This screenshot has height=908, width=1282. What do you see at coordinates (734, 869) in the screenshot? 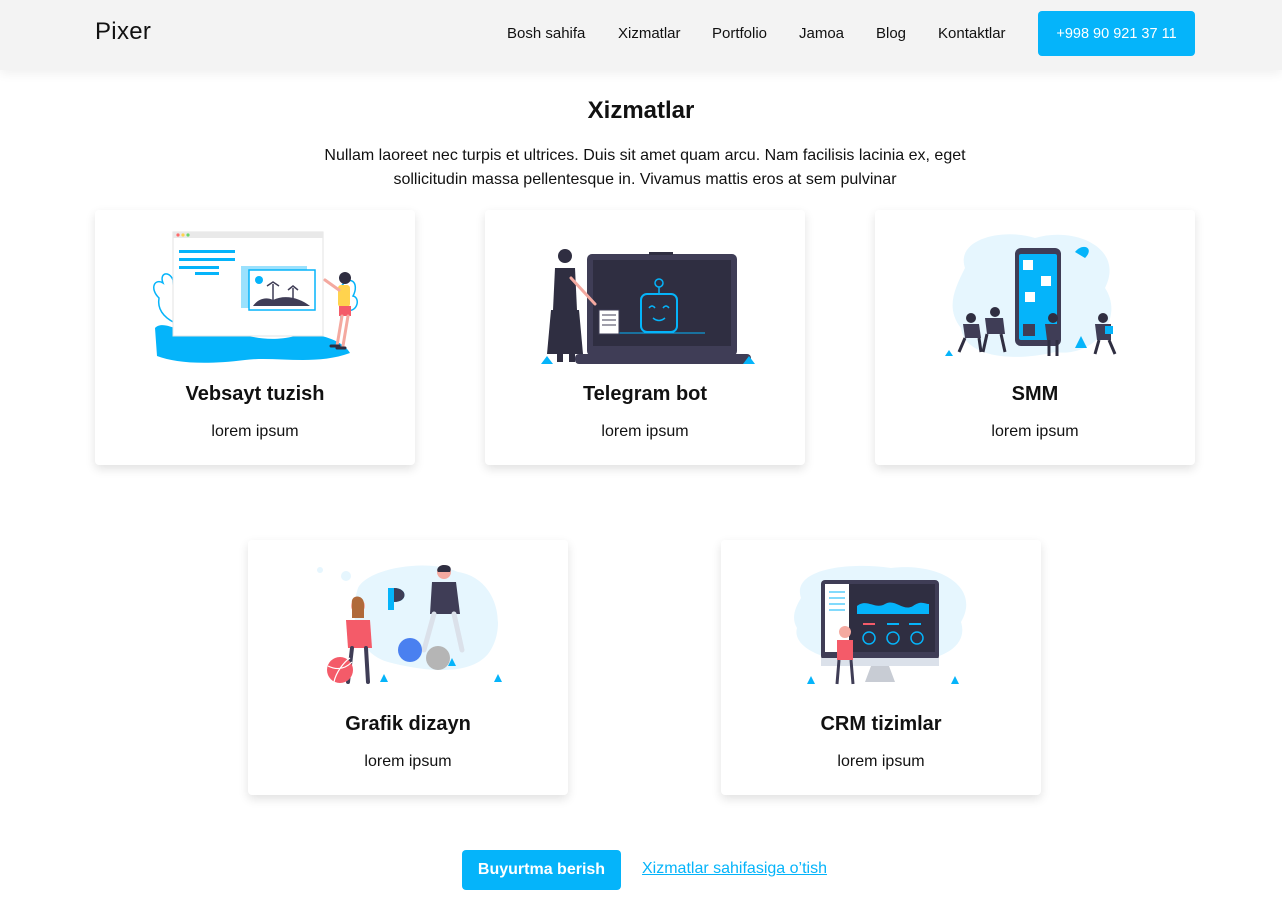
I see `services-page-link: Xizmatlar sahifasiga o’tish` at bounding box center [734, 869].